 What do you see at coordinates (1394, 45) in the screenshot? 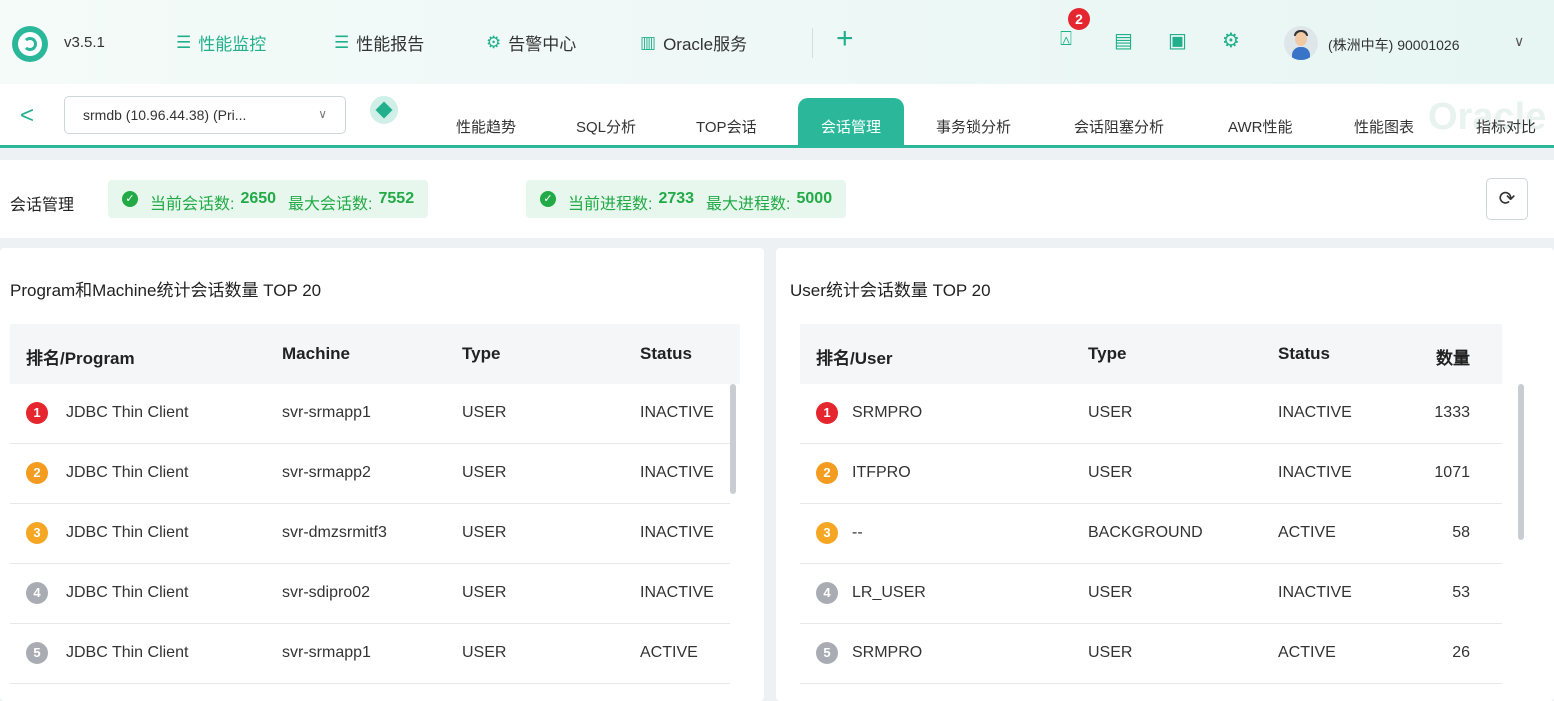
I see `user-name: (株洲中车) 90001026` at bounding box center [1394, 45].